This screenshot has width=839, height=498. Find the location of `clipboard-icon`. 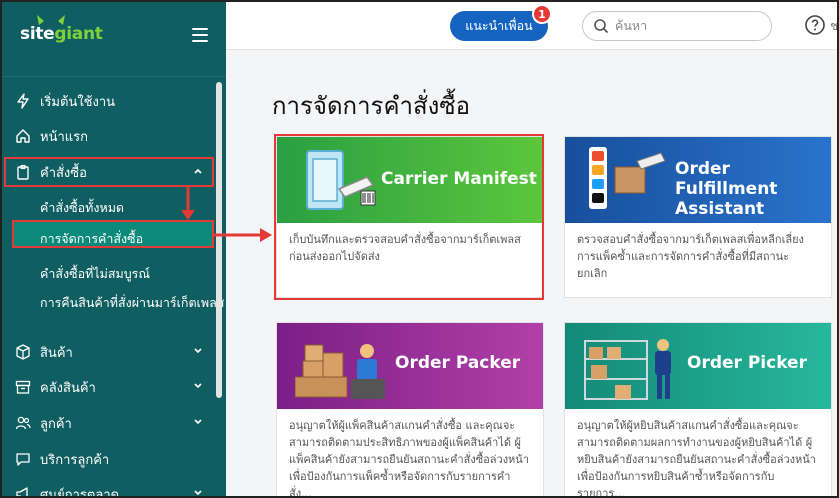

clipboard-icon is located at coordinates (23, 172).